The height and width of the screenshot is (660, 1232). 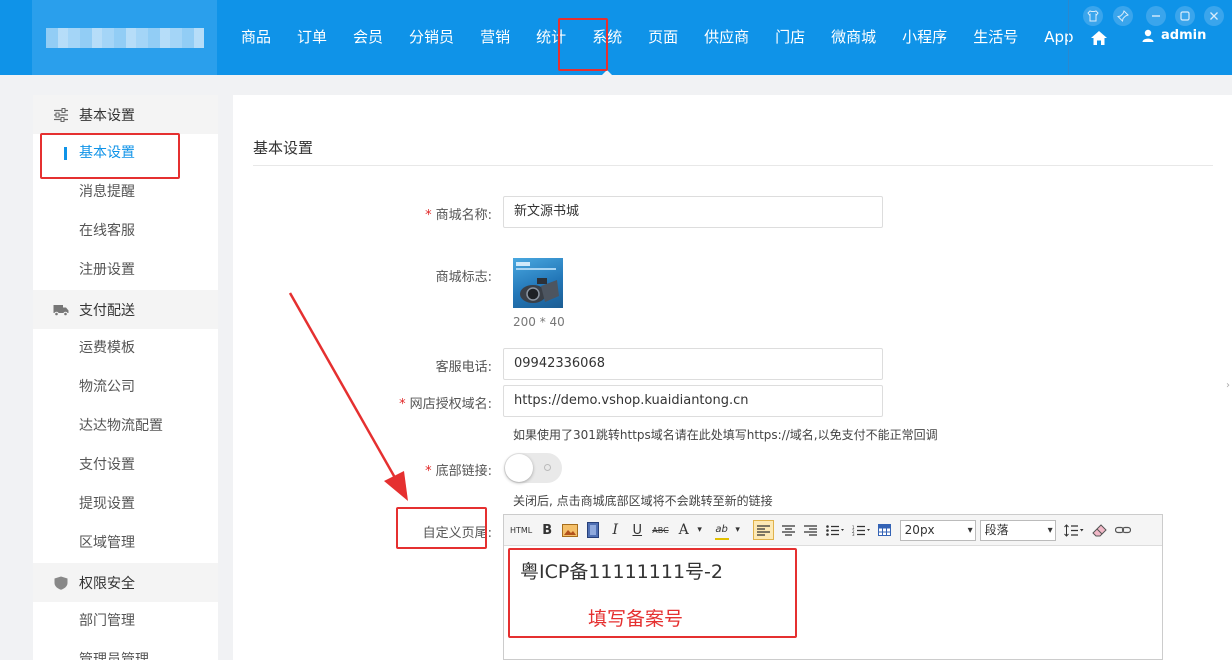 What do you see at coordinates (789, 530) in the screenshot?
I see `align-center-icon` at bounding box center [789, 530].